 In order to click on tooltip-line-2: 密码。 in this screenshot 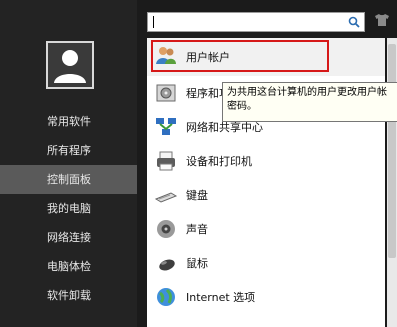, I will do `click(242, 106)`.